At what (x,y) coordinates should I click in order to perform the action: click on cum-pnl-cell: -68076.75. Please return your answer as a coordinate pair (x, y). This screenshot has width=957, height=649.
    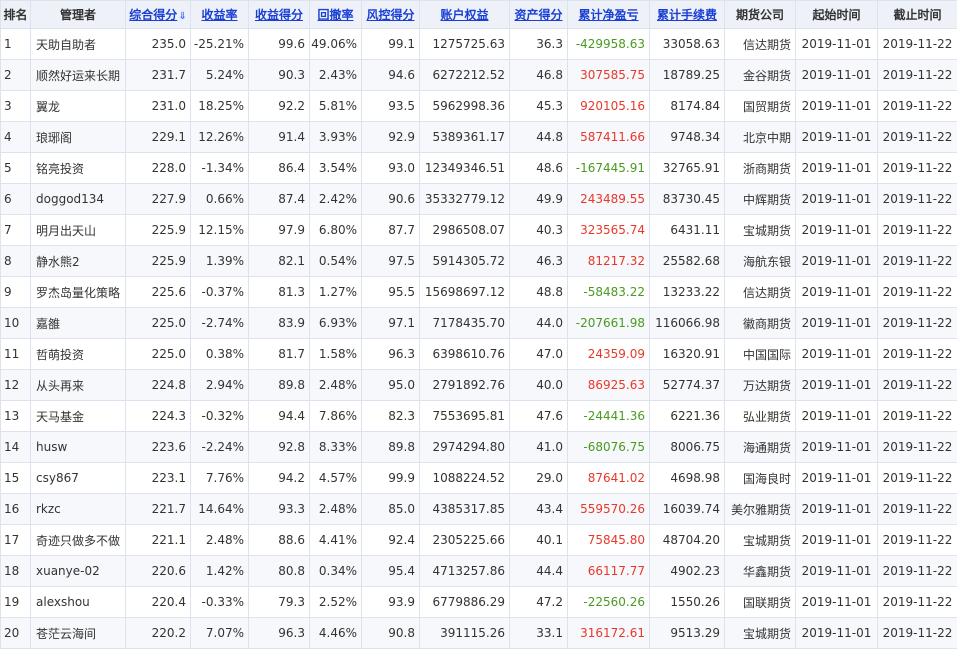
    Looking at the image, I should click on (609, 447).